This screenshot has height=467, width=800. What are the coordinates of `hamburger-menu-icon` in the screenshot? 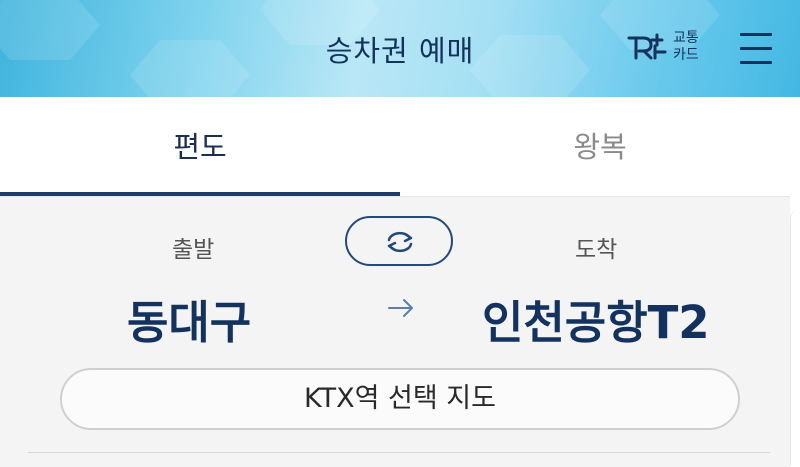 It's located at (756, 49).